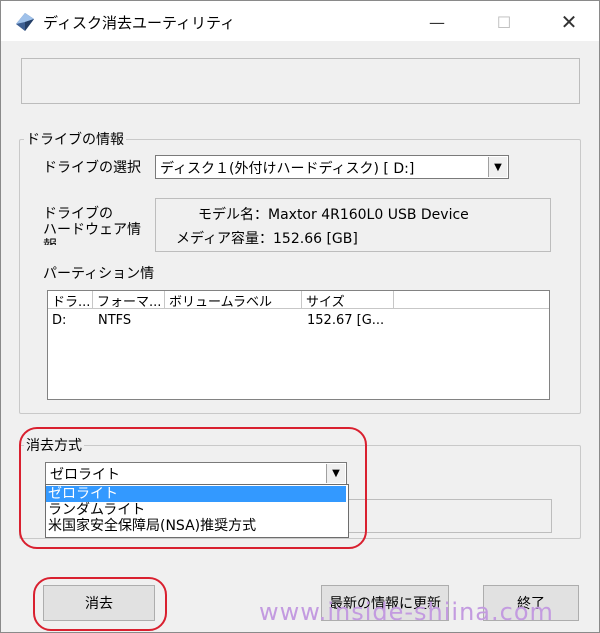 The height and width of the screenshot is (633, 600). Describe the element at coordinates (233, 300) in the screenshot. I see `column-header-volume-label: ボリュームラベル` at that location.